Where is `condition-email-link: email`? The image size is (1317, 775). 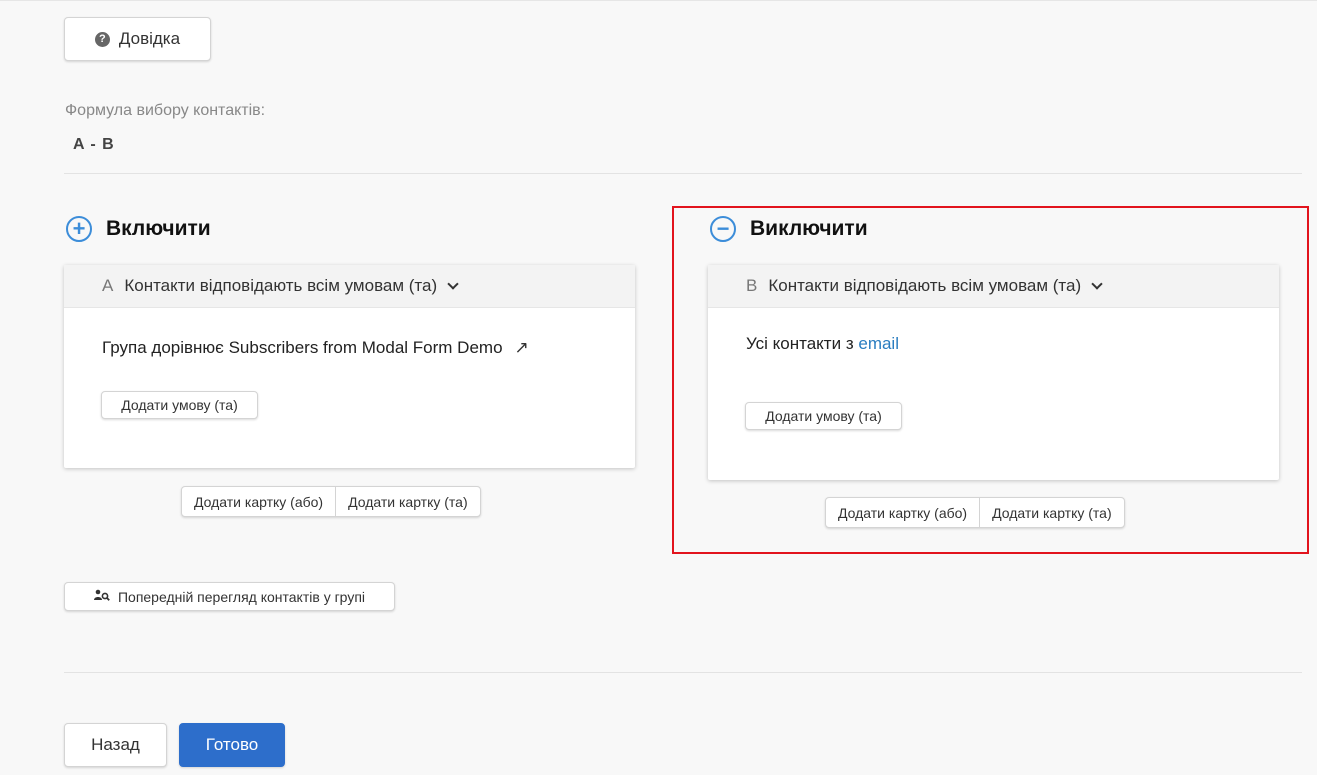 condition-email-link: email is located at coordinates (878, 343).